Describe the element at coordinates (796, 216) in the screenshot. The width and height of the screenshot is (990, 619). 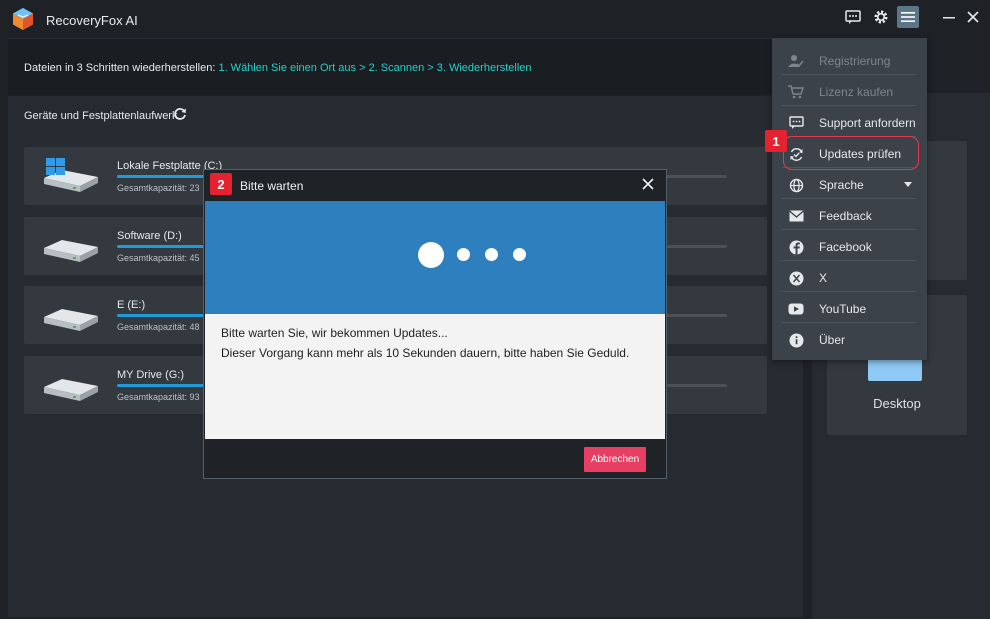
I see `mail-icon` at that location.